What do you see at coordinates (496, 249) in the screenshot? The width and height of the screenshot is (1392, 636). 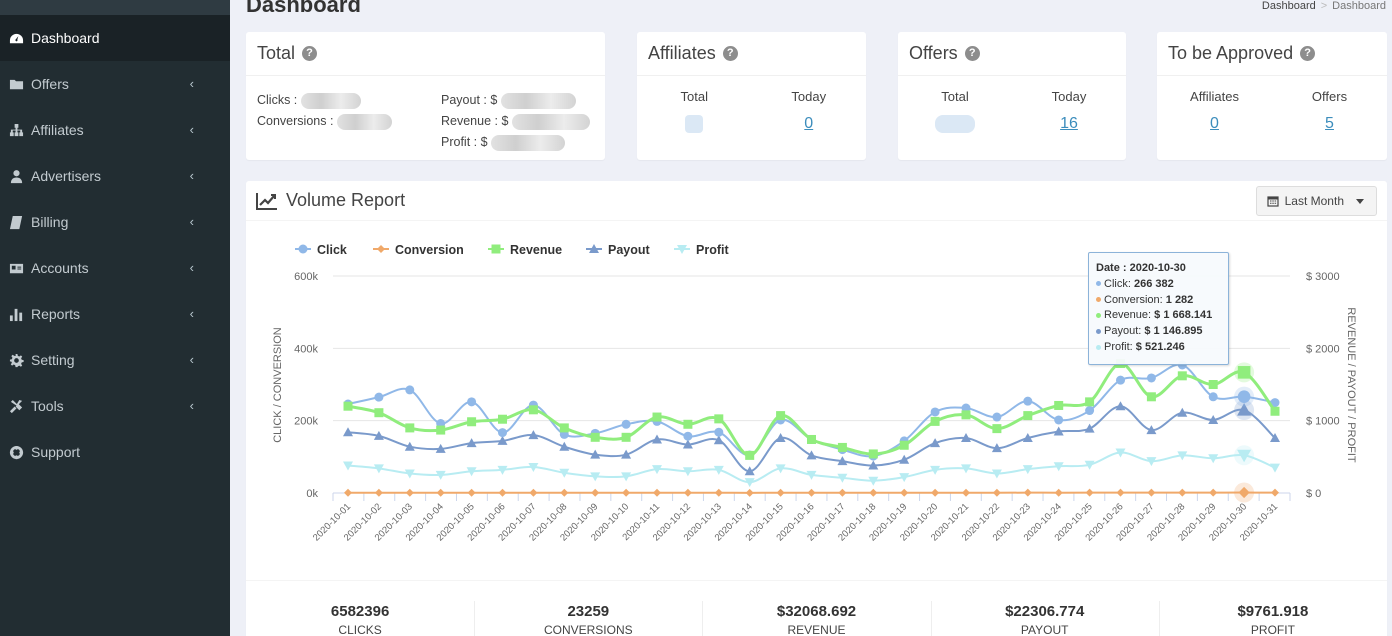 I see `legend-marker-revenue` at bounding box center [496, 249].